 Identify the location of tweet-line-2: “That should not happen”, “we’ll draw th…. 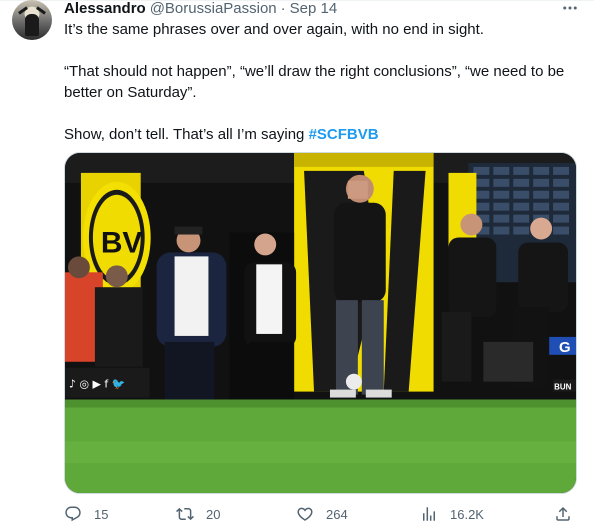
(314, 82).